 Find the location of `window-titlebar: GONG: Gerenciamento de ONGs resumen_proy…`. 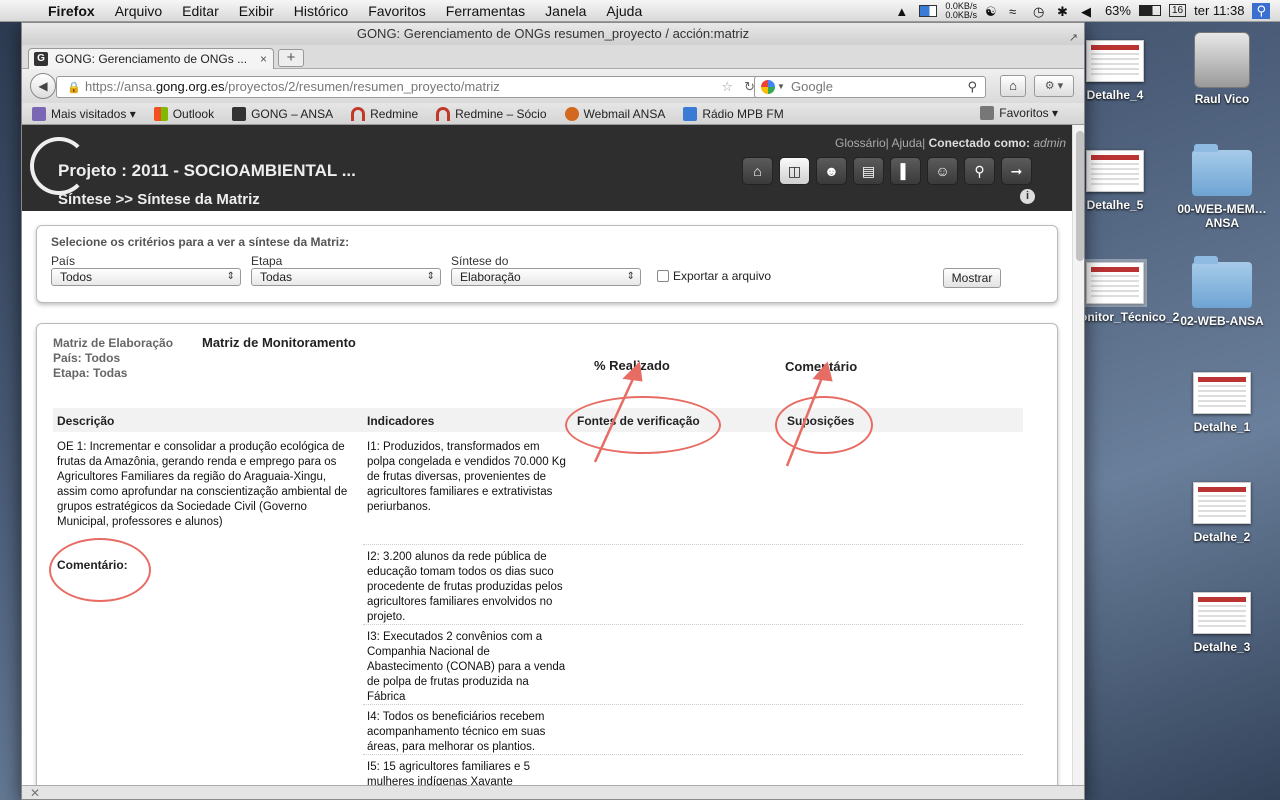

window-titlebar: GONG: Gerenciamento de ONGs resumen_proy… is located at coordinates (553, 34).